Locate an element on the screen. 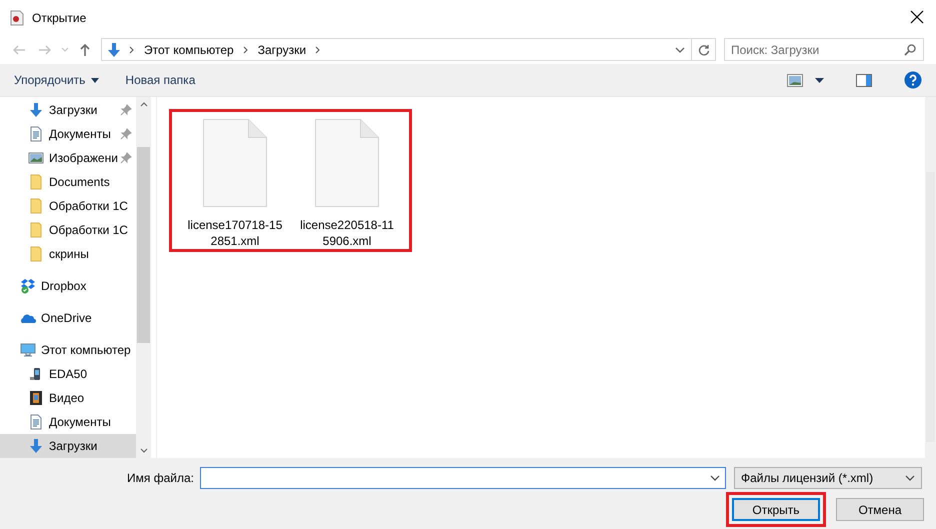 This screenshot has height=529, width=936. dropbox-icon is located at coordinates (28, 286).